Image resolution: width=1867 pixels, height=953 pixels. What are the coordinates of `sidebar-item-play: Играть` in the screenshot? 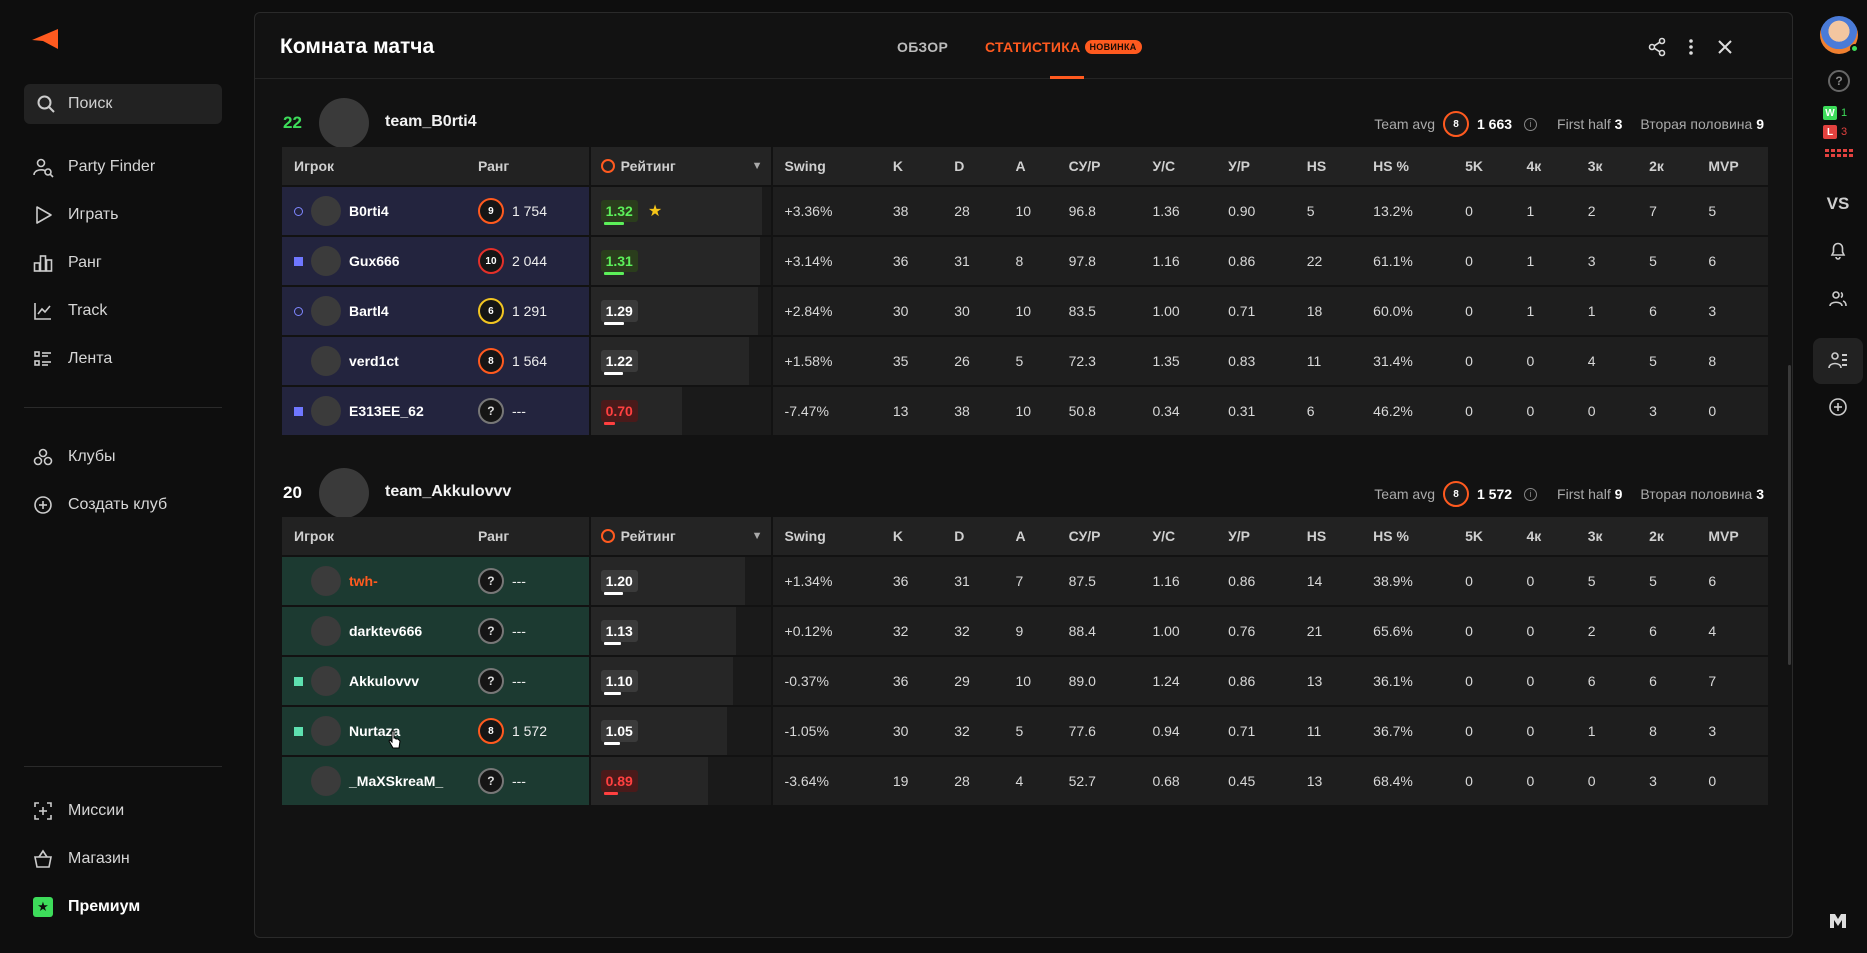 It's located at (75, 215).